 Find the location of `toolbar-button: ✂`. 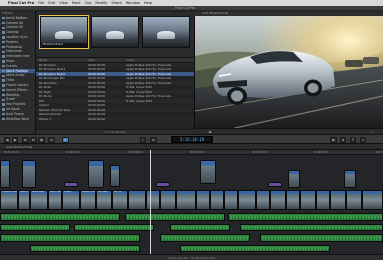

toolbar-button: ✂ is located at coordinates (65, 140).